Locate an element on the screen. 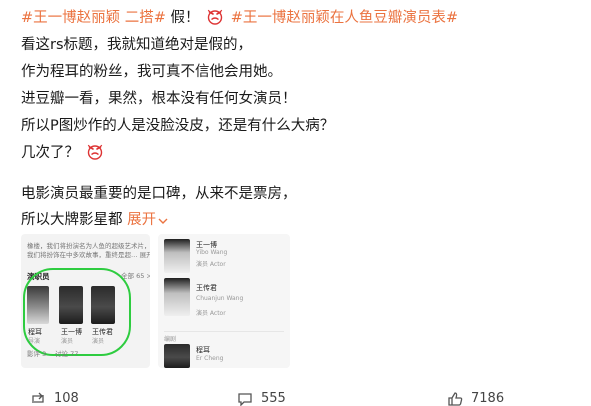 Image resolution: width=591 pixels, height=406 pixels. divider is located at coordinates (224, 331).